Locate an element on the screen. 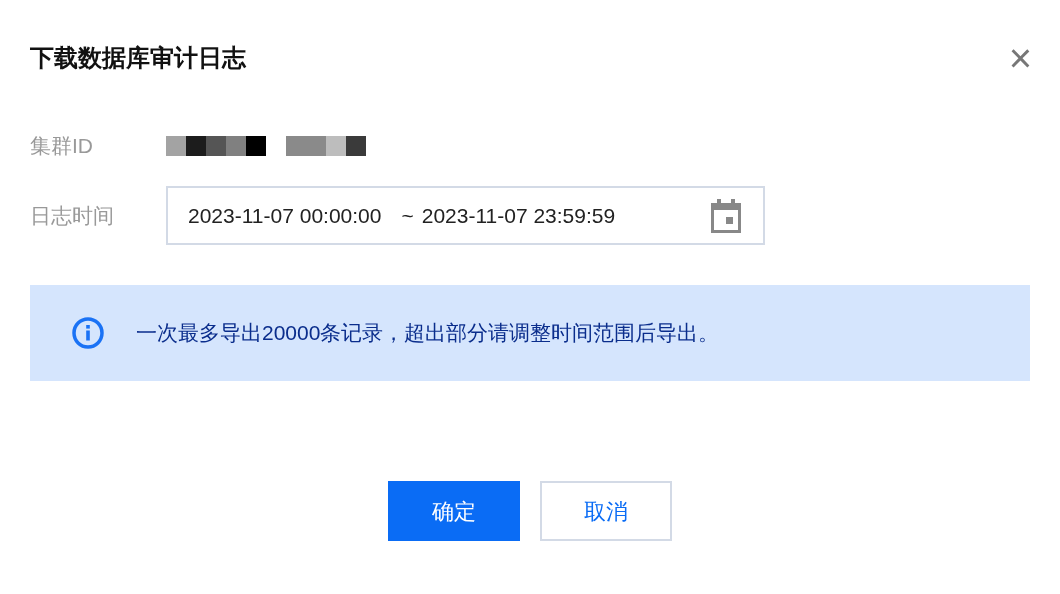  date-range-field: 2023-11-07 00:00:00 ~ 2023-11-07 23:59:59 is located at coordinates (465, 215).